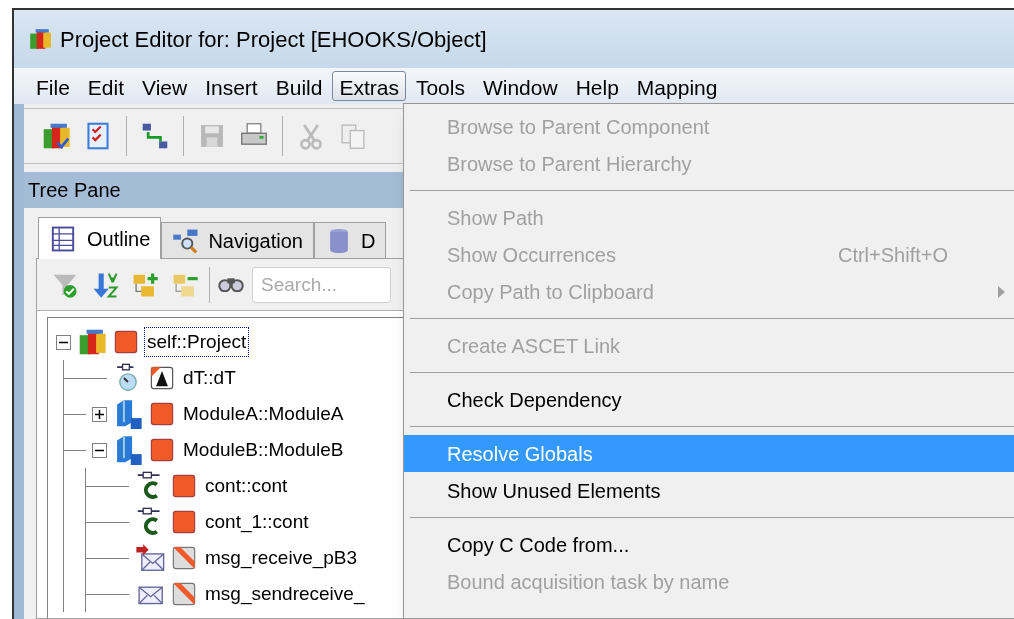 The image size is (1014, 619). Describe the element at coordinates (209, 378) in the screenshot. I see `tree-item: dT::dT` at that location.